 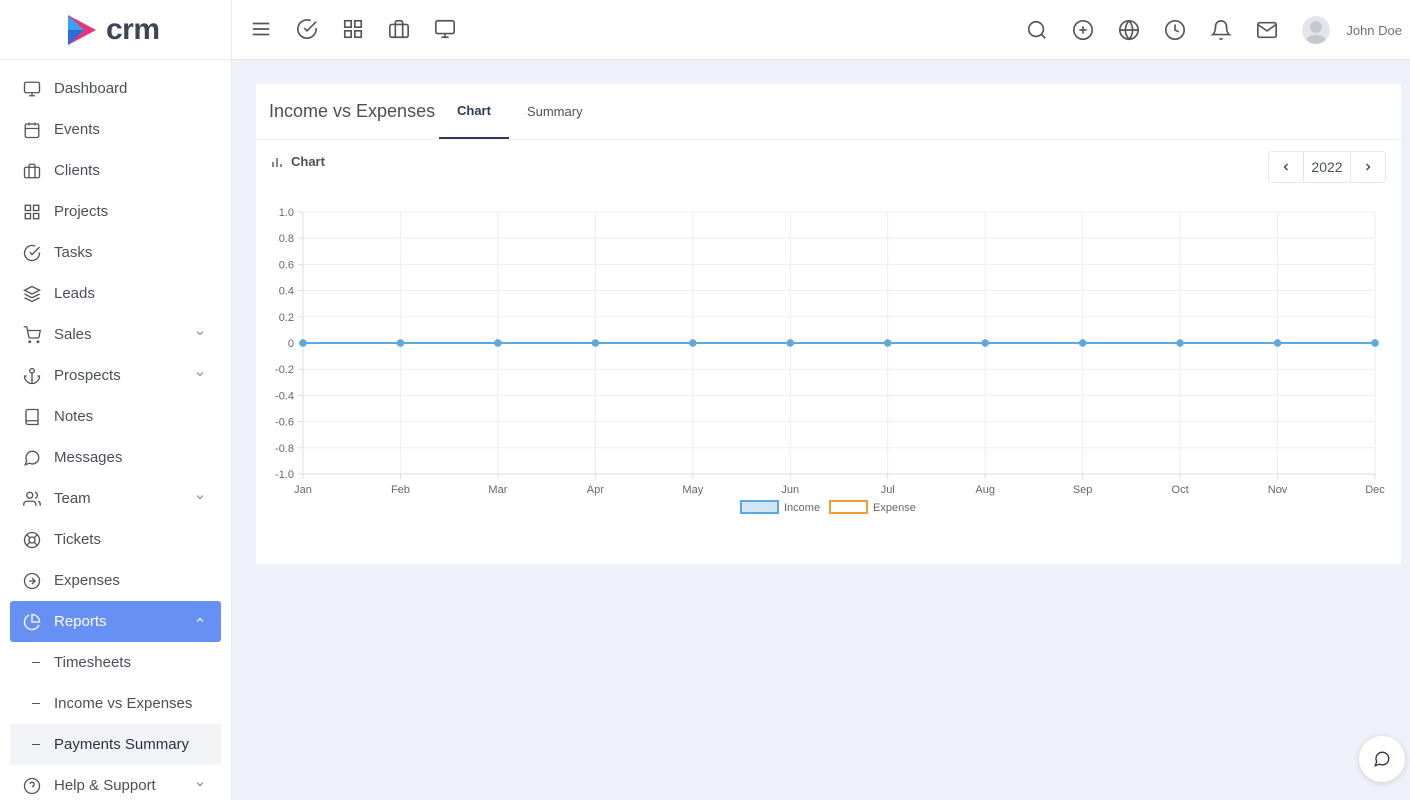 I want to click on sidebar-item-clients: Clients, so click(x=115, y=170).